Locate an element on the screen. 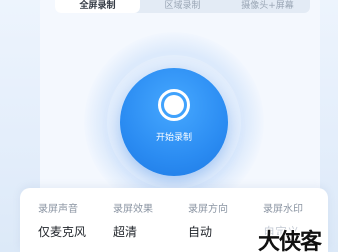  setting-quality-value: 超清 is located at coordinates (125, 232).